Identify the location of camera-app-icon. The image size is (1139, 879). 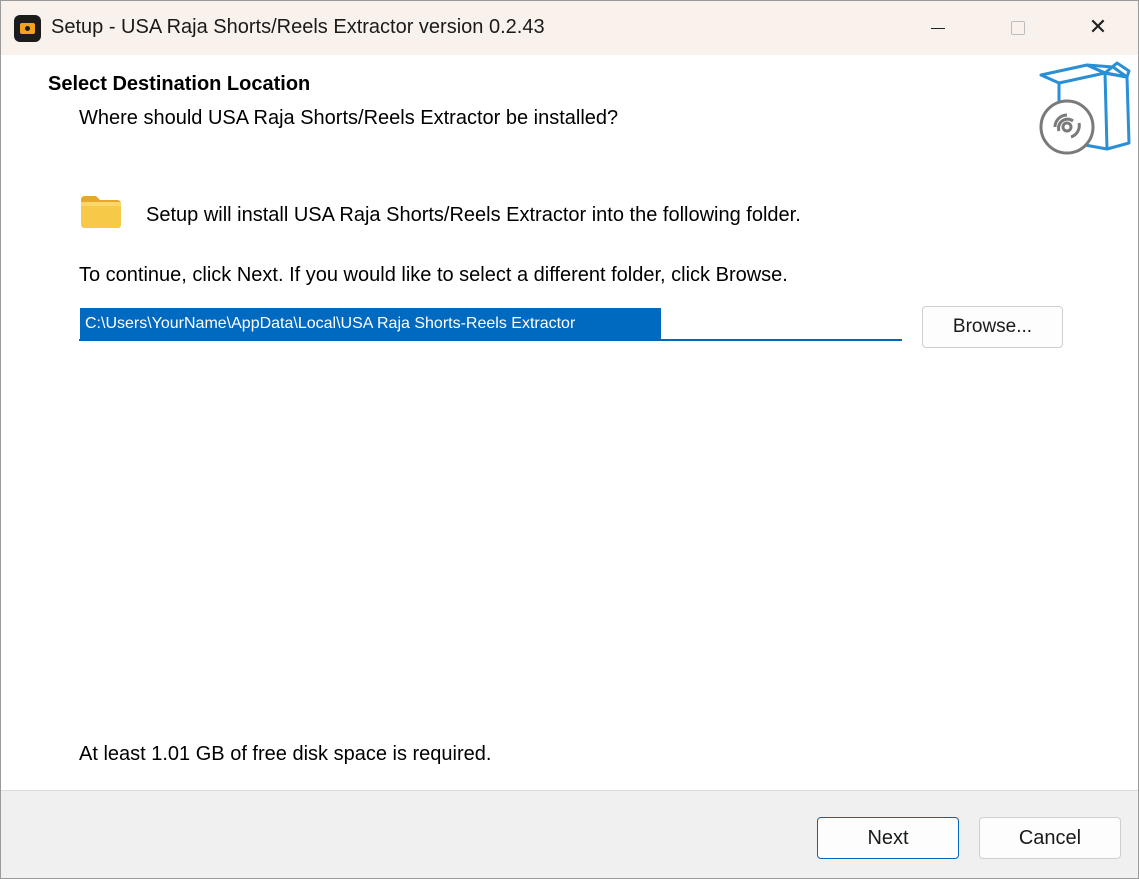
(27, 28).